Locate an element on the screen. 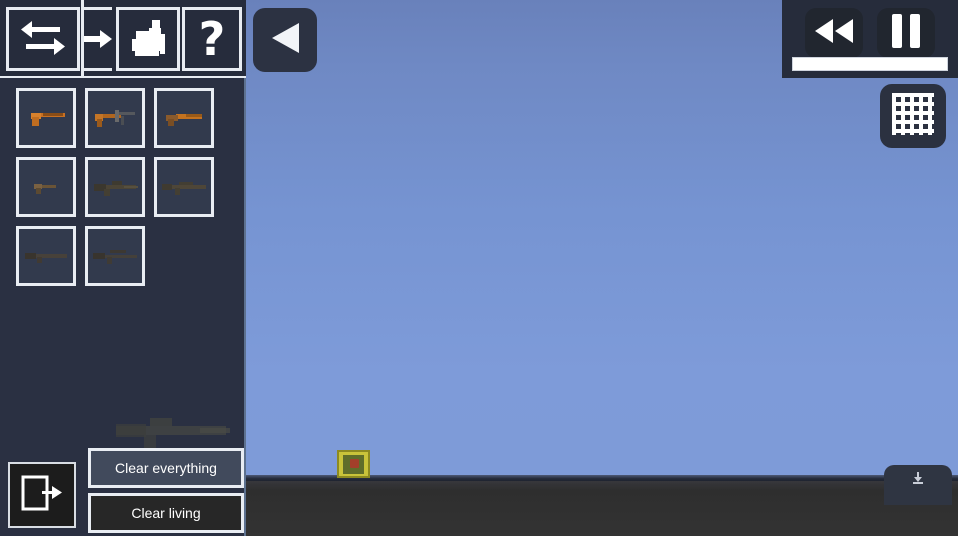 The height and width of the screenshot is (536, 958). grid-icon is located at coordinates (913, 116).